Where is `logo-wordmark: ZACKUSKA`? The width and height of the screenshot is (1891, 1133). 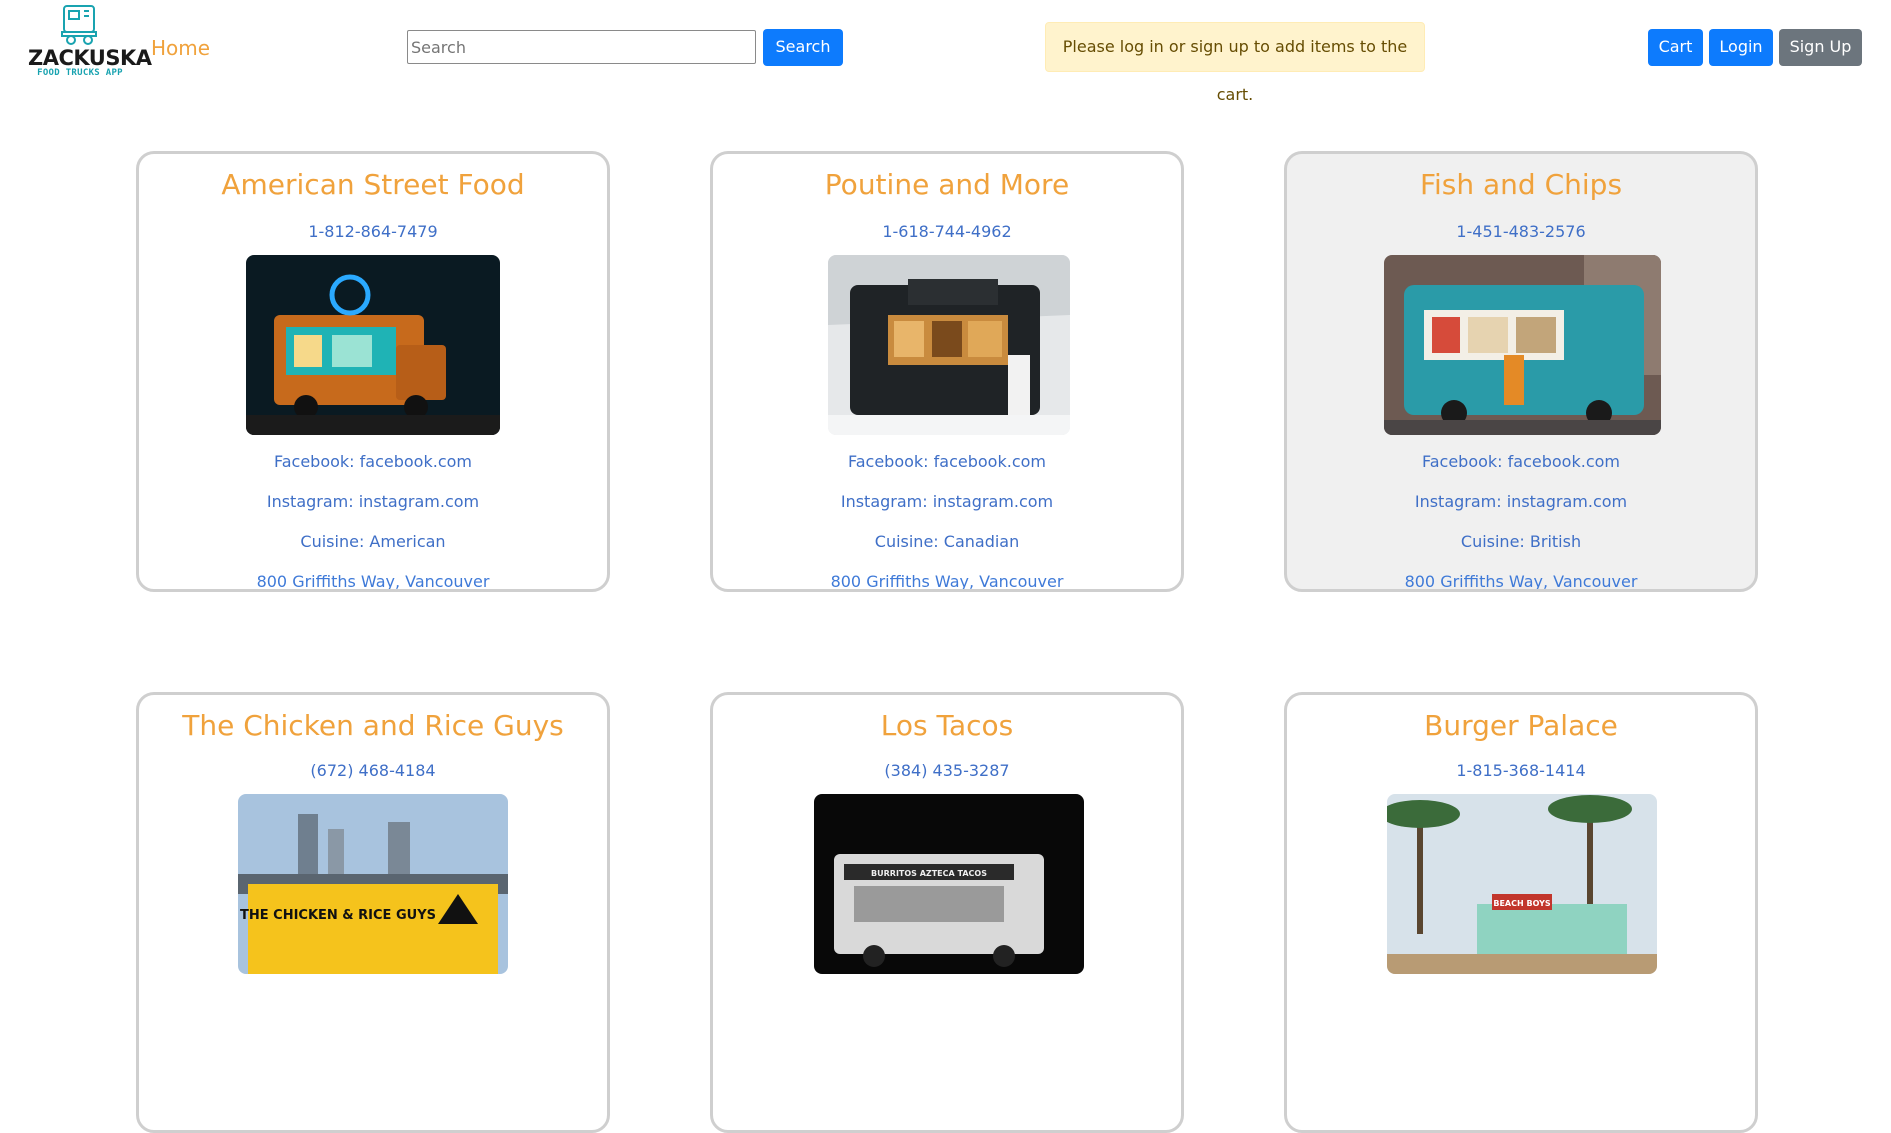
logo-wordmark: ZACKUSKA is located at coordinates (80, 58).